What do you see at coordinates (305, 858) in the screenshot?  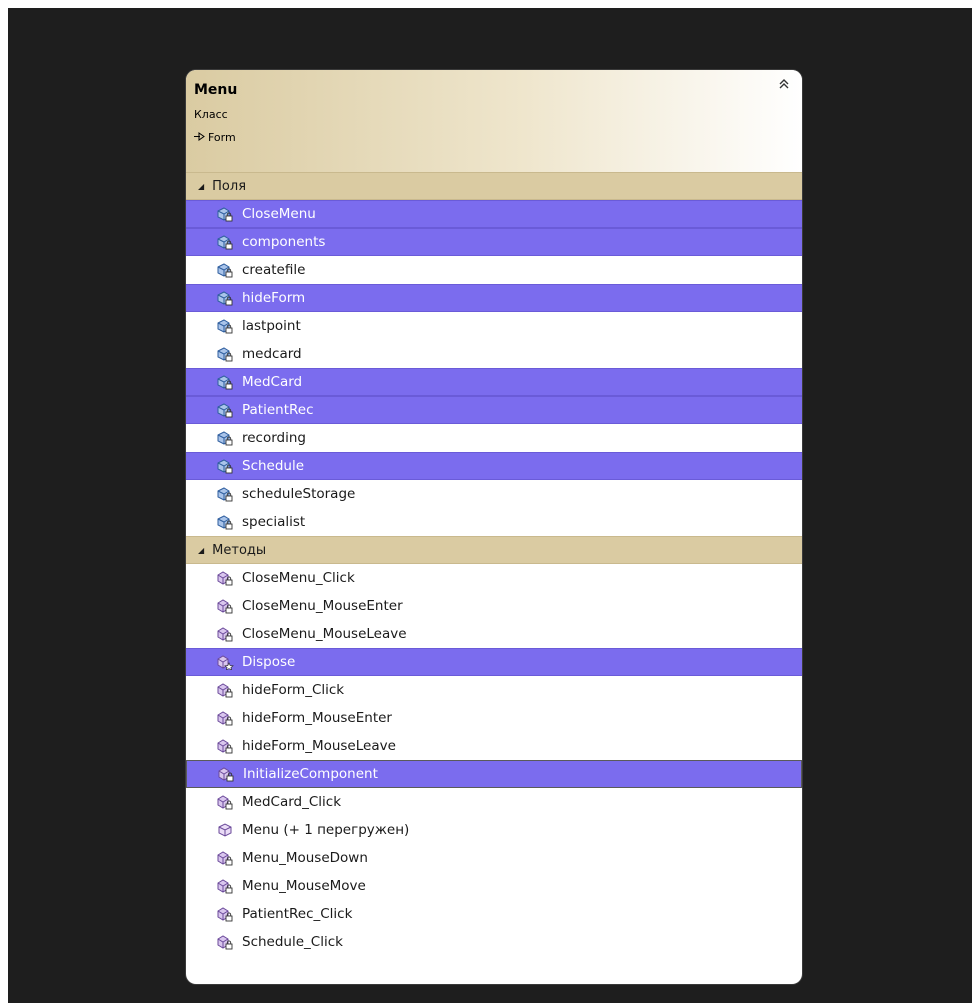 I see `method-row-label: Menu_MouseDown` at bounding box center [305, 858].